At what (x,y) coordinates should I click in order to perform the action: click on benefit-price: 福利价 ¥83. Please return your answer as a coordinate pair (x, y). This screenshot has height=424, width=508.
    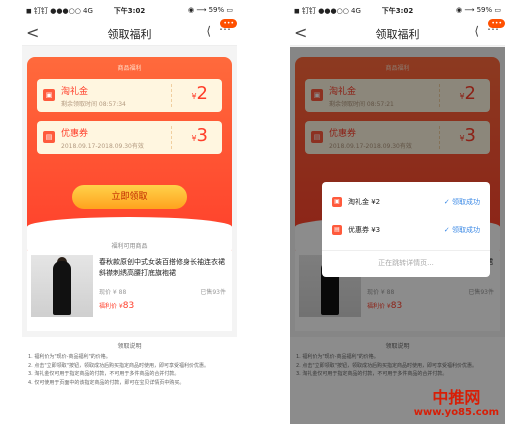
    Looking at the image, I should click on (117, 306).